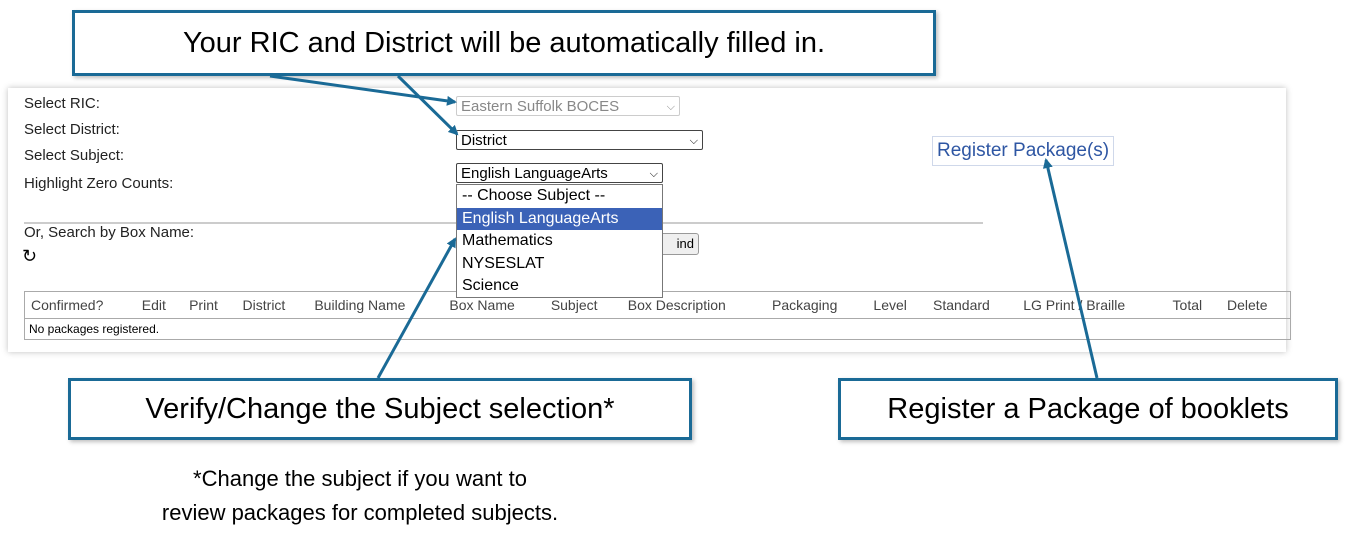 The width and height of the screenshot is (1355, 535). I want to click on col-district: District, so click(264, 305).